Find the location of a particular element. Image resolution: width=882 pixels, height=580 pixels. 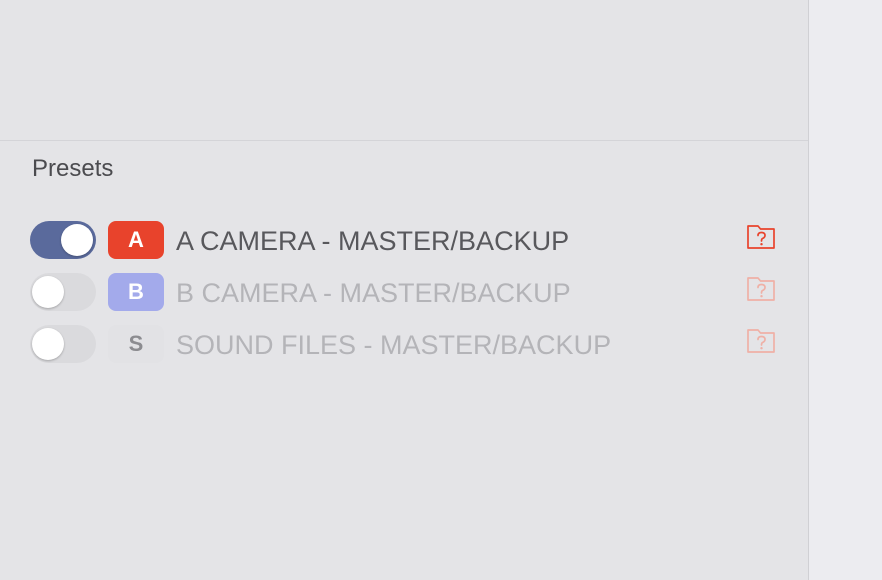

preset-label: B CAMERA - MASTER/BACKUP is located at coordinates (373, 293).